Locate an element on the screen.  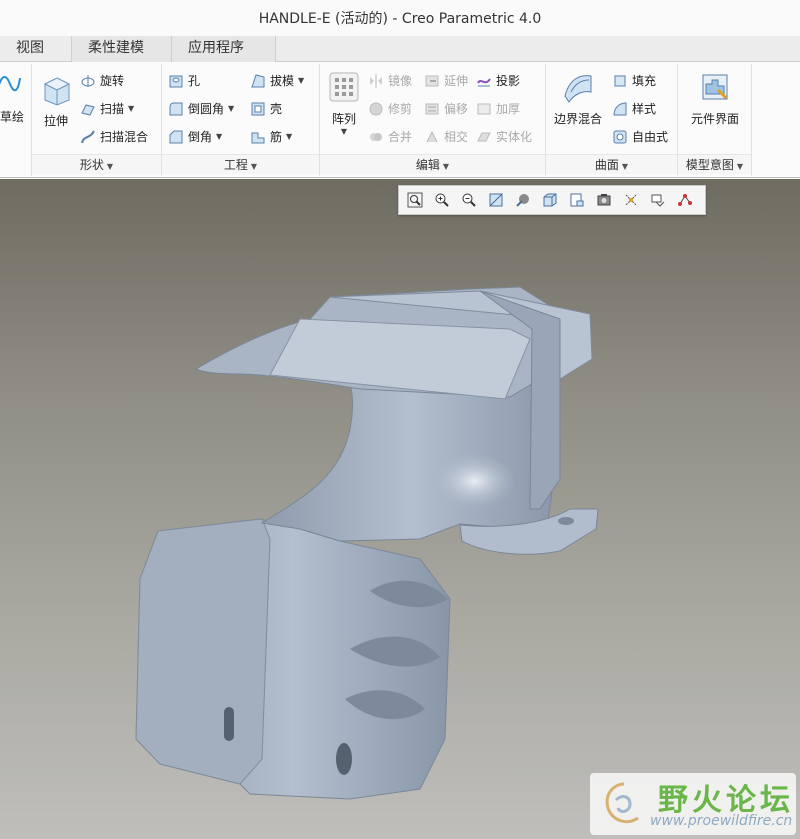
boundary-blend-button: 边界混合 is located at coordinates (578, 98).